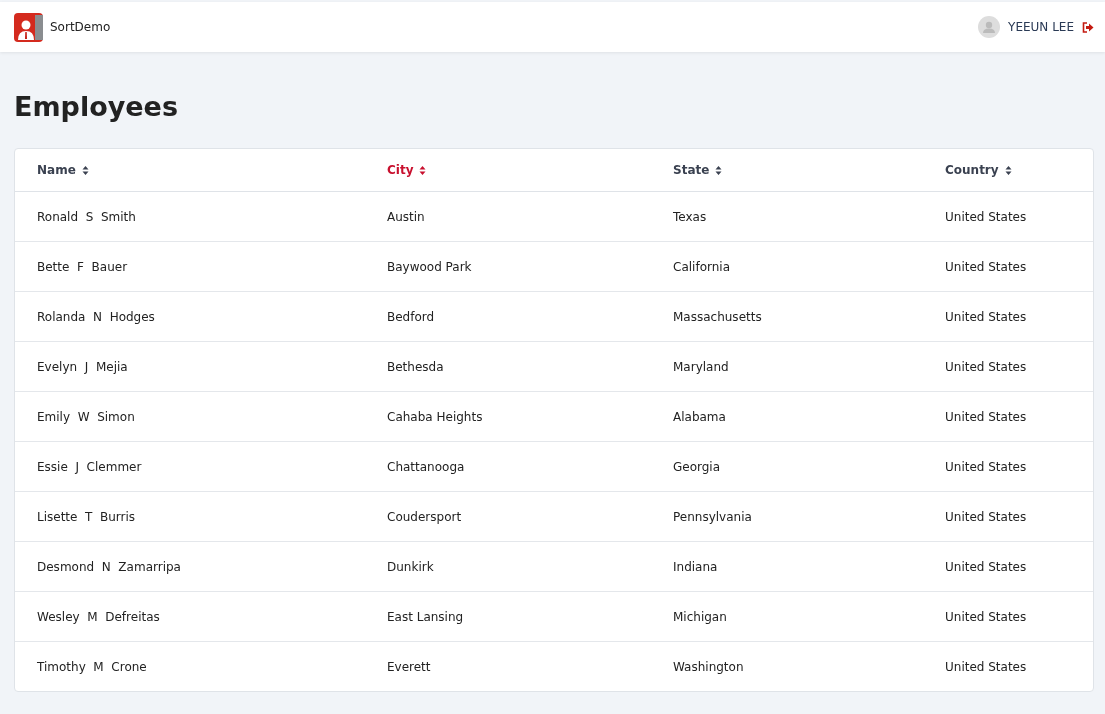  I want to click on column-header: Country, so click(1008, 170).